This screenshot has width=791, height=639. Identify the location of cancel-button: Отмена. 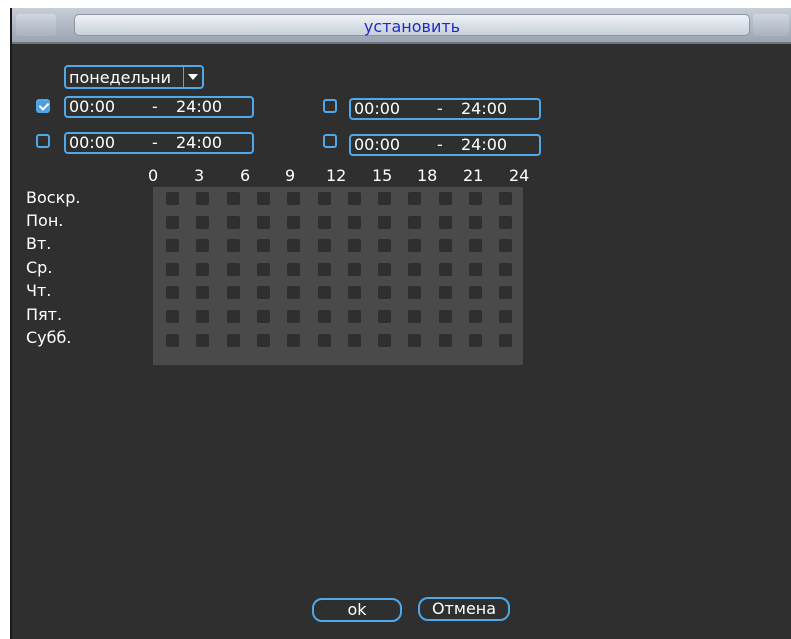
(464, 609).